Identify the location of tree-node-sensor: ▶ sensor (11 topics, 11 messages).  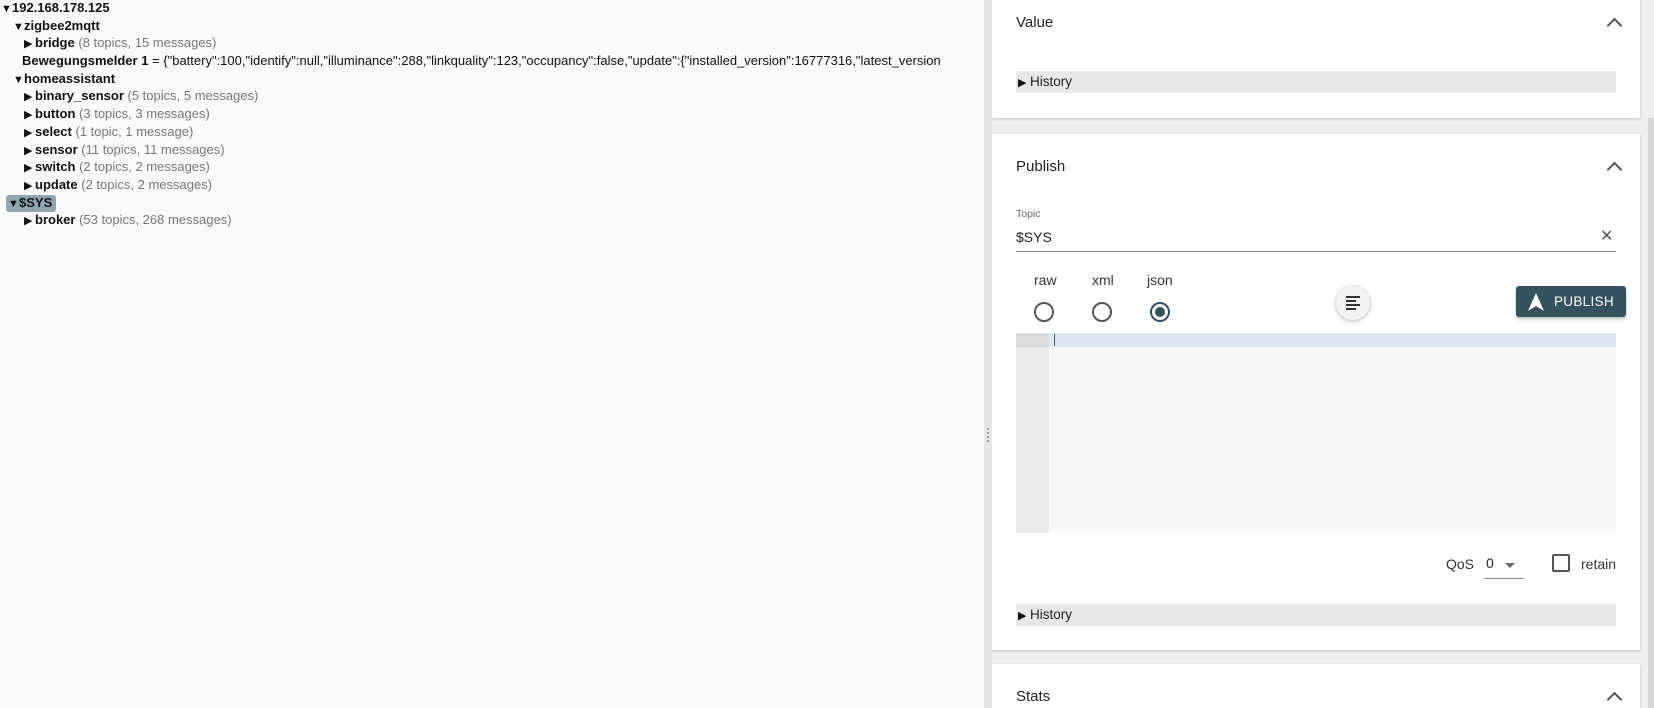
(492, 150).